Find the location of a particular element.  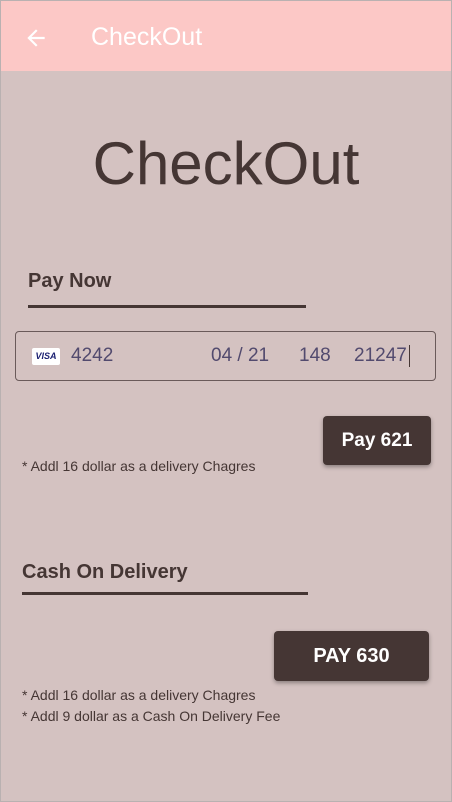

visa-card-icon: VISA is located at coordinates (46, 356).